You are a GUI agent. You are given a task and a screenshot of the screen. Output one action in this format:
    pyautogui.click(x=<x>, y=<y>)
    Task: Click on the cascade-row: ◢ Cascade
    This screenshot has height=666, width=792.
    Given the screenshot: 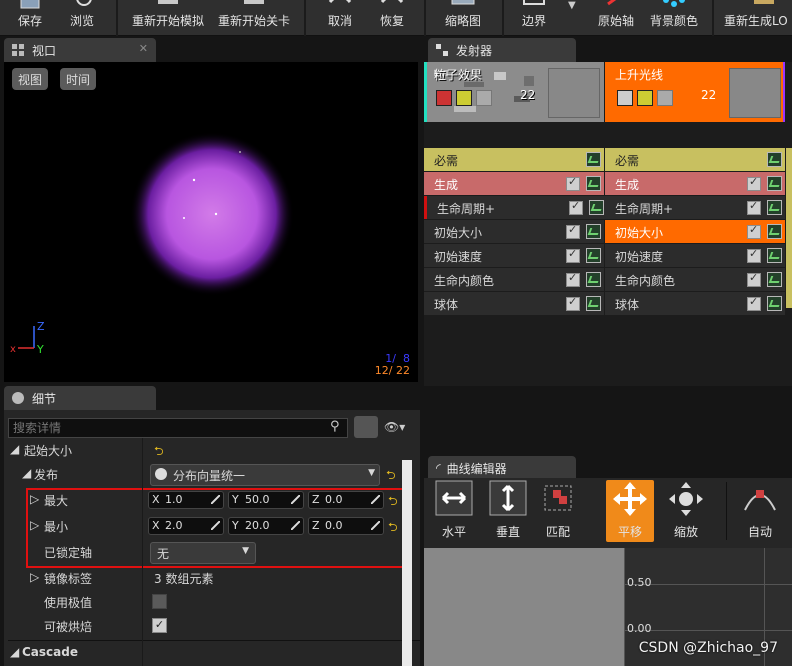 What is the action you would take?
    pyautogui.click(x=214, y=652)
    